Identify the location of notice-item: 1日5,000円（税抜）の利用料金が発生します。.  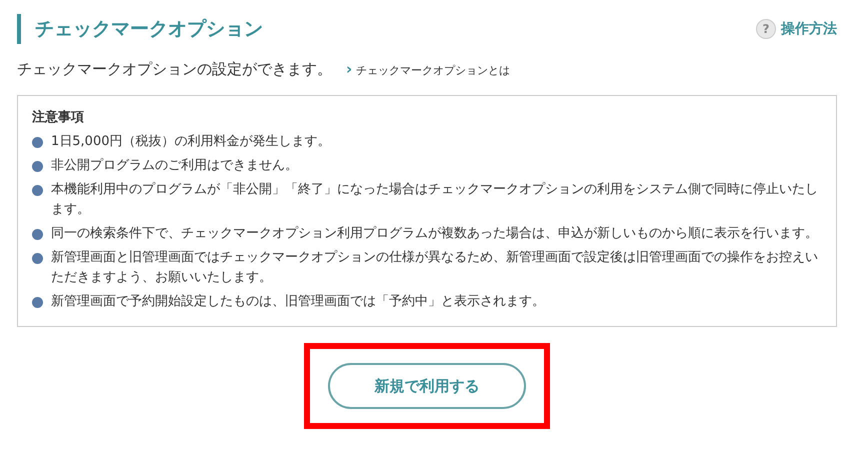
(191, 142).